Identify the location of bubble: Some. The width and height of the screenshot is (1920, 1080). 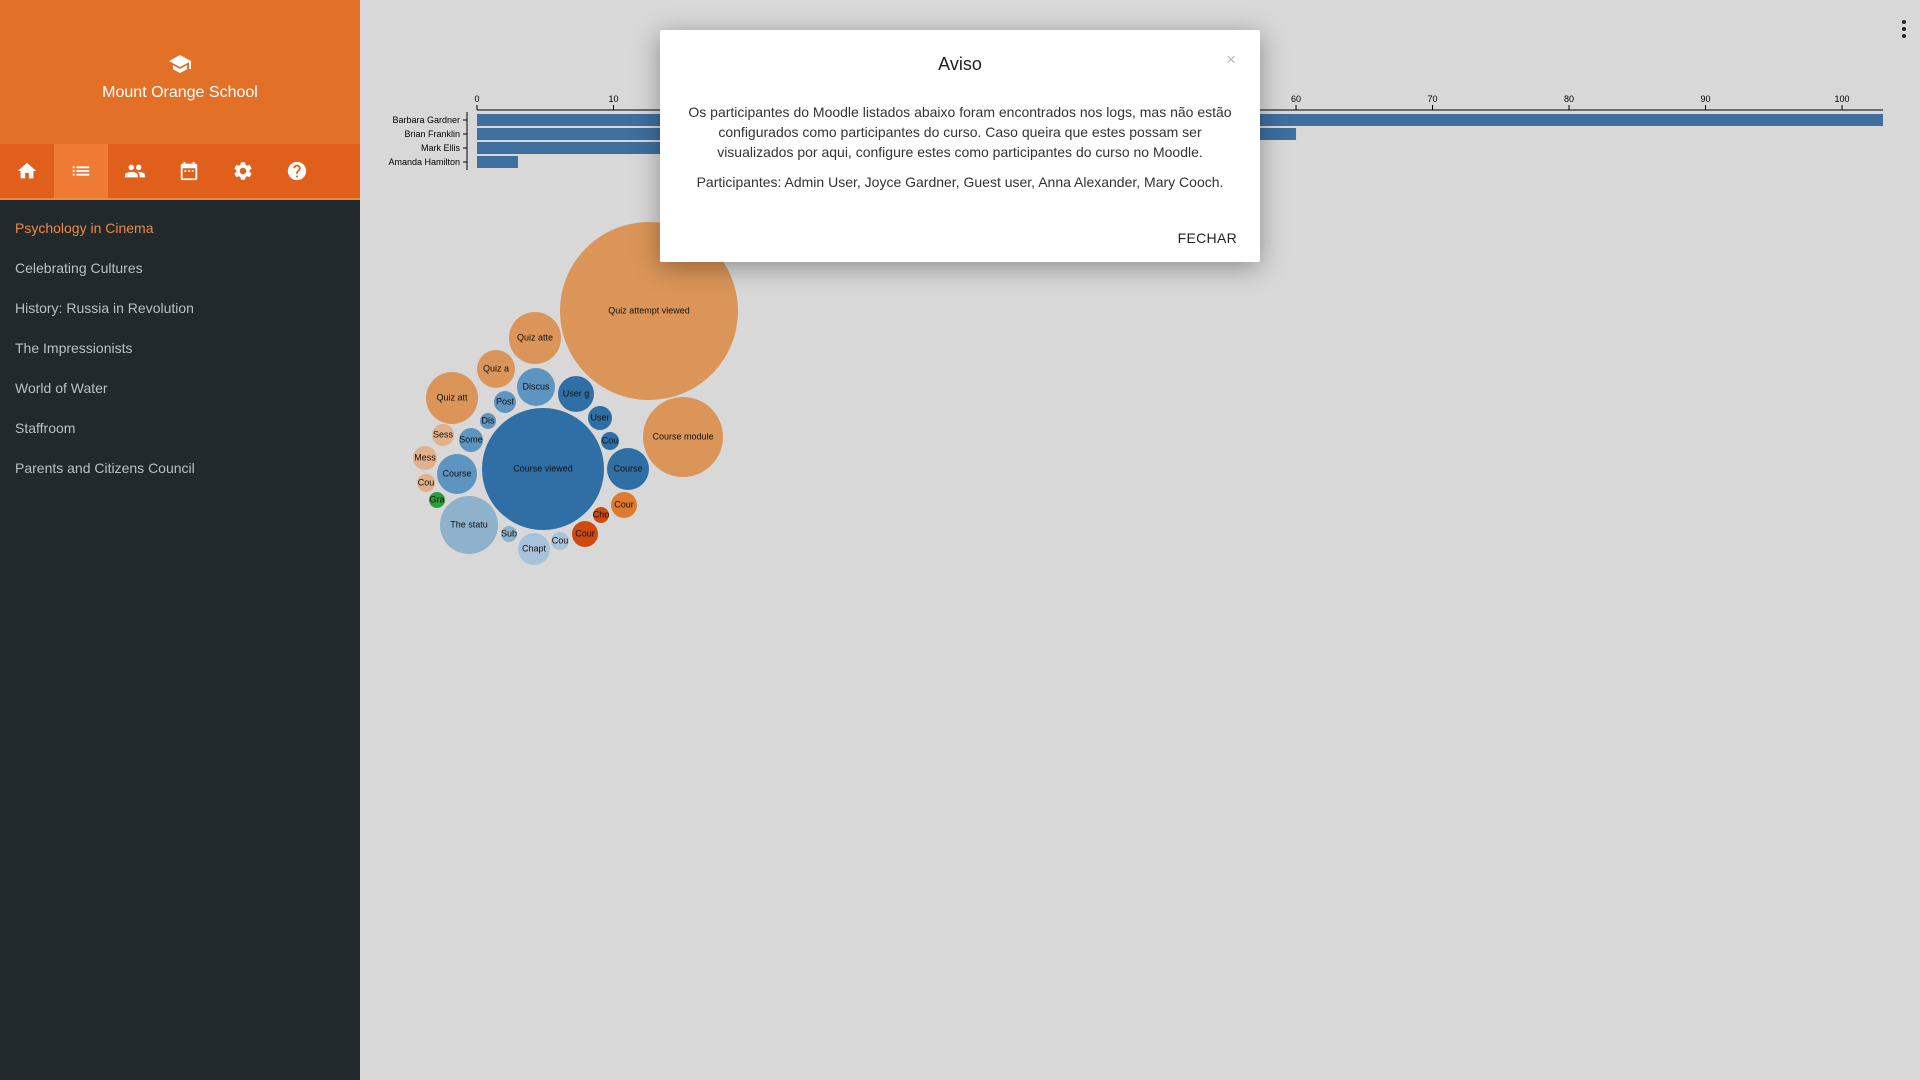
(471, 440).